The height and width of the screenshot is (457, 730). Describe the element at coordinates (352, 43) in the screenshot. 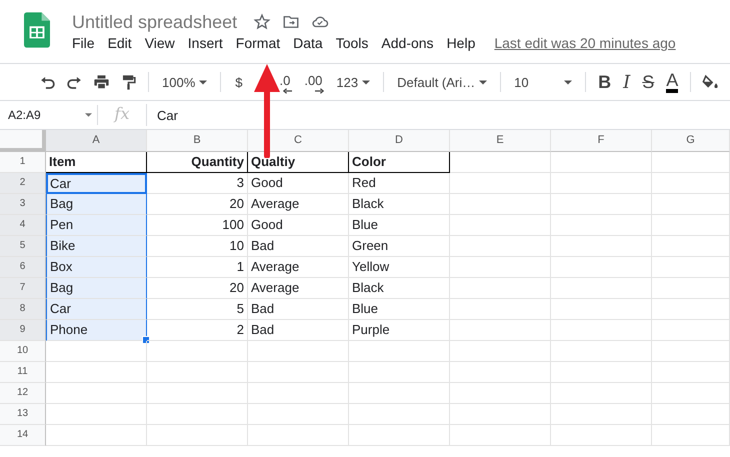

I see `menu-item: Tools` at that location.